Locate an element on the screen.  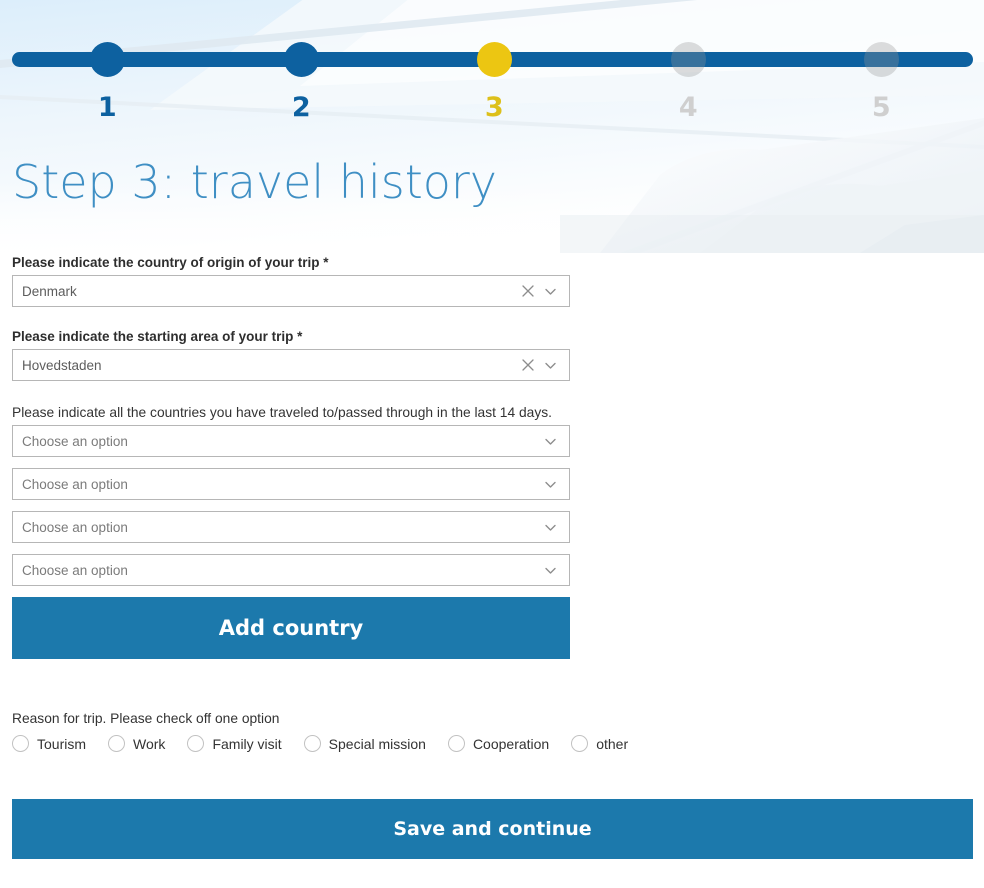
radio-option-other: other is located at coordinates (599, 743).